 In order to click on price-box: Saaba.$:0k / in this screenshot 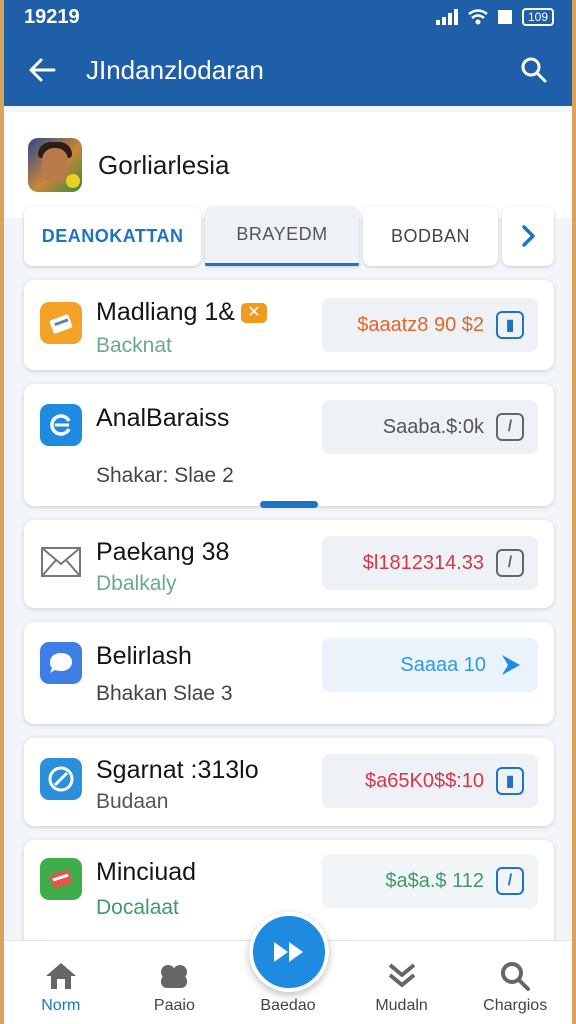, I will do `click(430, 427)`.